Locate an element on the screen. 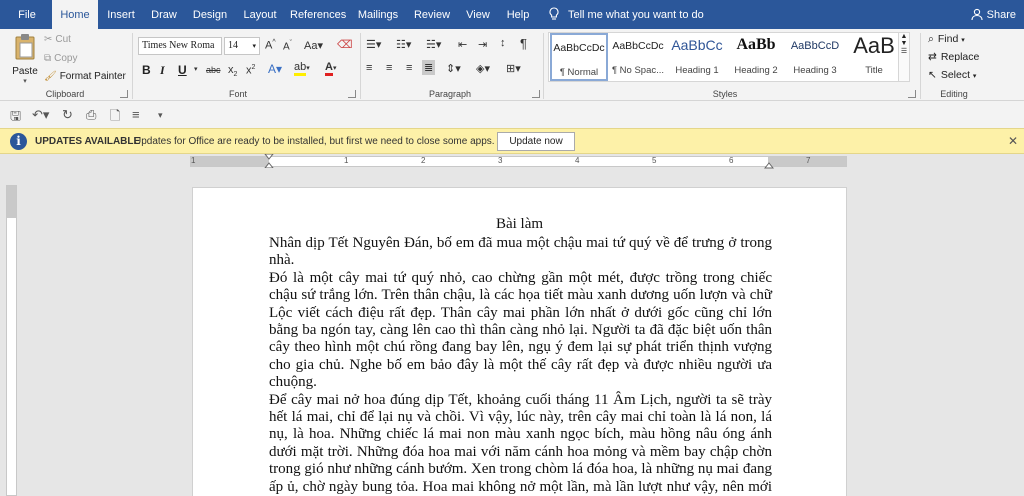 The height and width of the screenshot is (496, 1024). style-heading-3: AaBbCcD Heading 3 is located at coordinates (815, 57).